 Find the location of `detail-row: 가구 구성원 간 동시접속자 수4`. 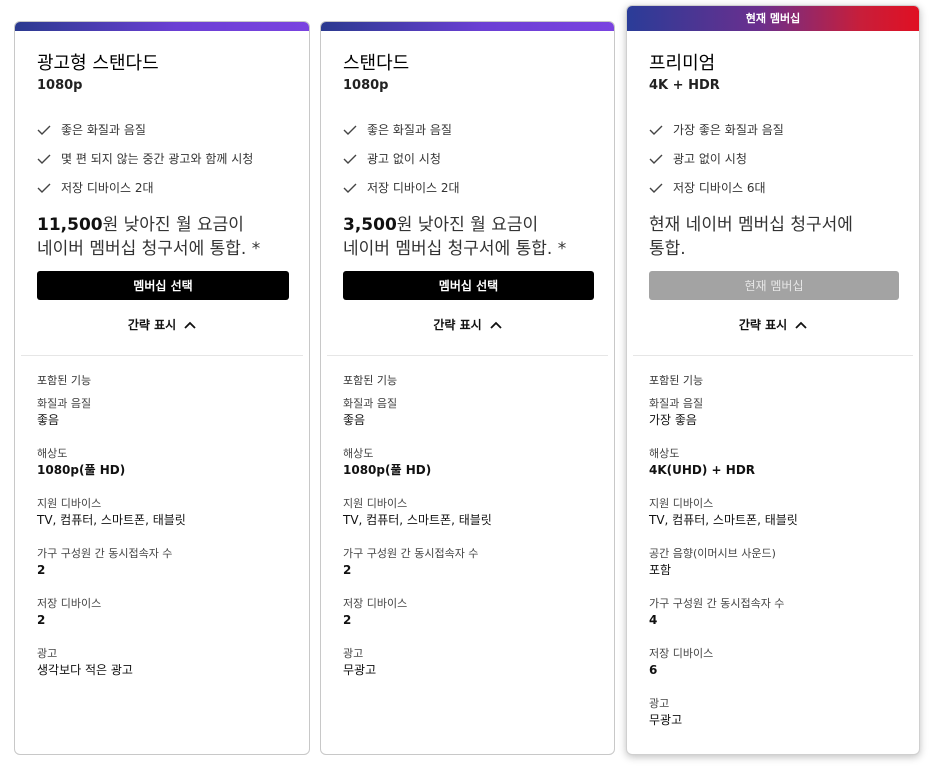

detail-row: 가구 구성원 간 동시접속자 수4 is located at coordinates (717, 612).